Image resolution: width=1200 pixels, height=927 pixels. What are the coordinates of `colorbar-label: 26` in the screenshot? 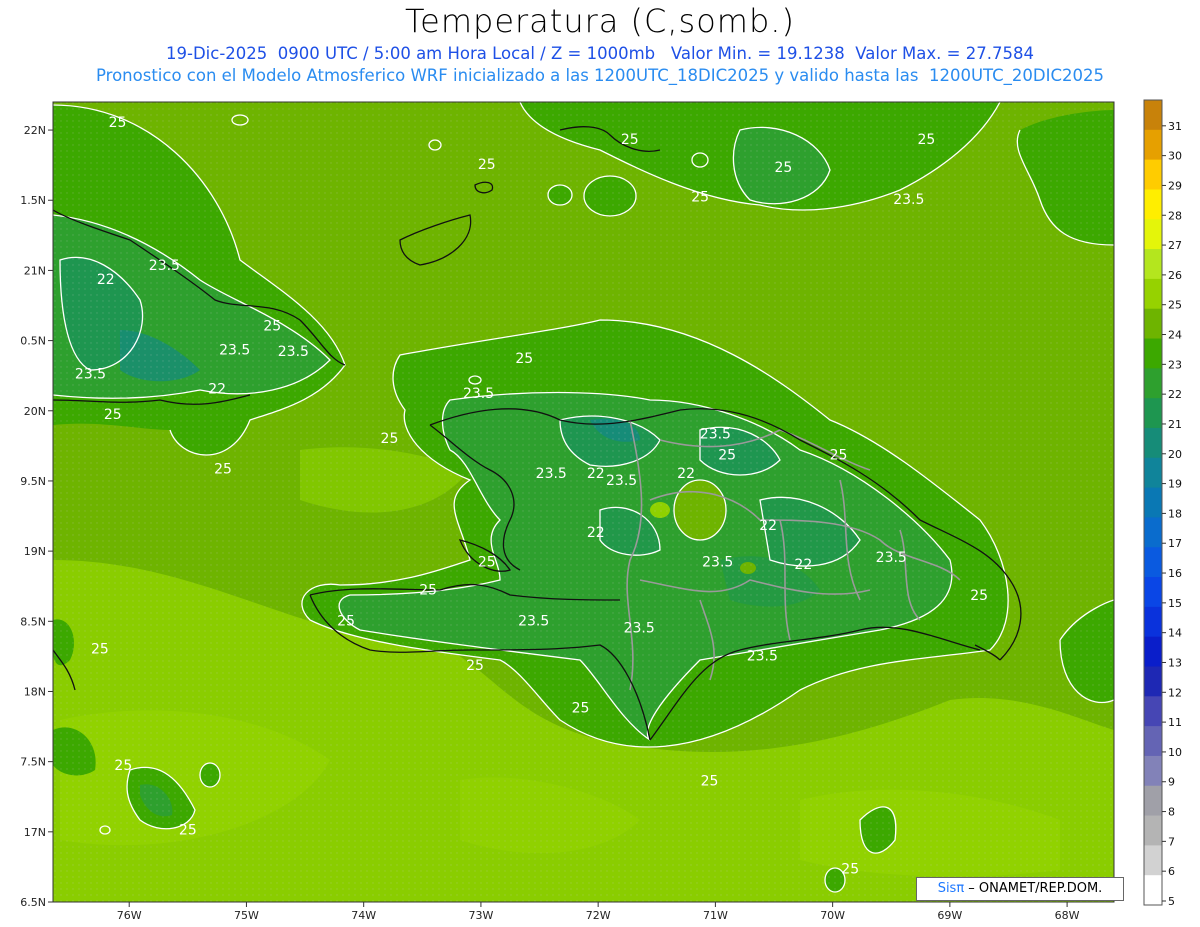 It's located at (1175, 275).